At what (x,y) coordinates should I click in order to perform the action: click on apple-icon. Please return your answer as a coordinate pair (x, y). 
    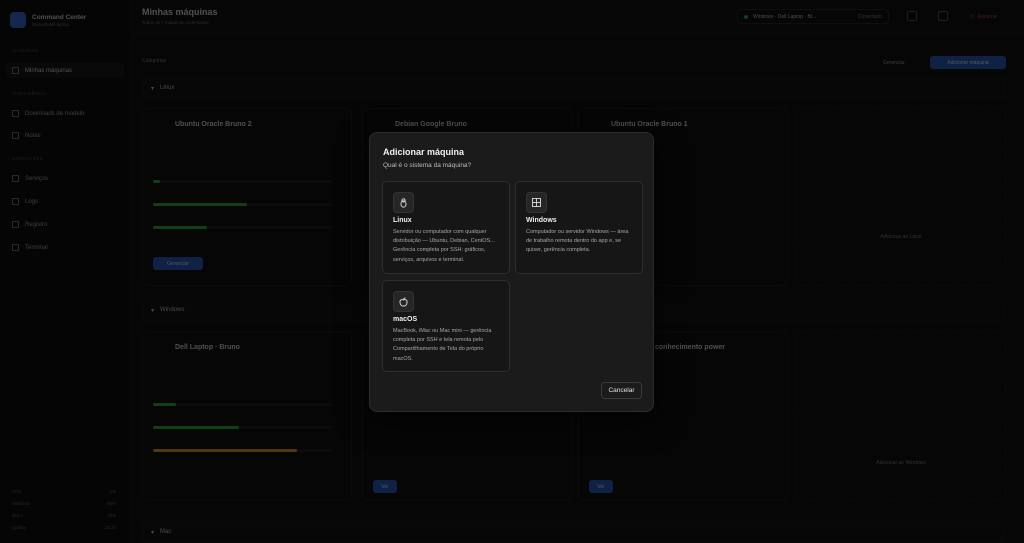
    Looking at the image, I should click on (403, 301).